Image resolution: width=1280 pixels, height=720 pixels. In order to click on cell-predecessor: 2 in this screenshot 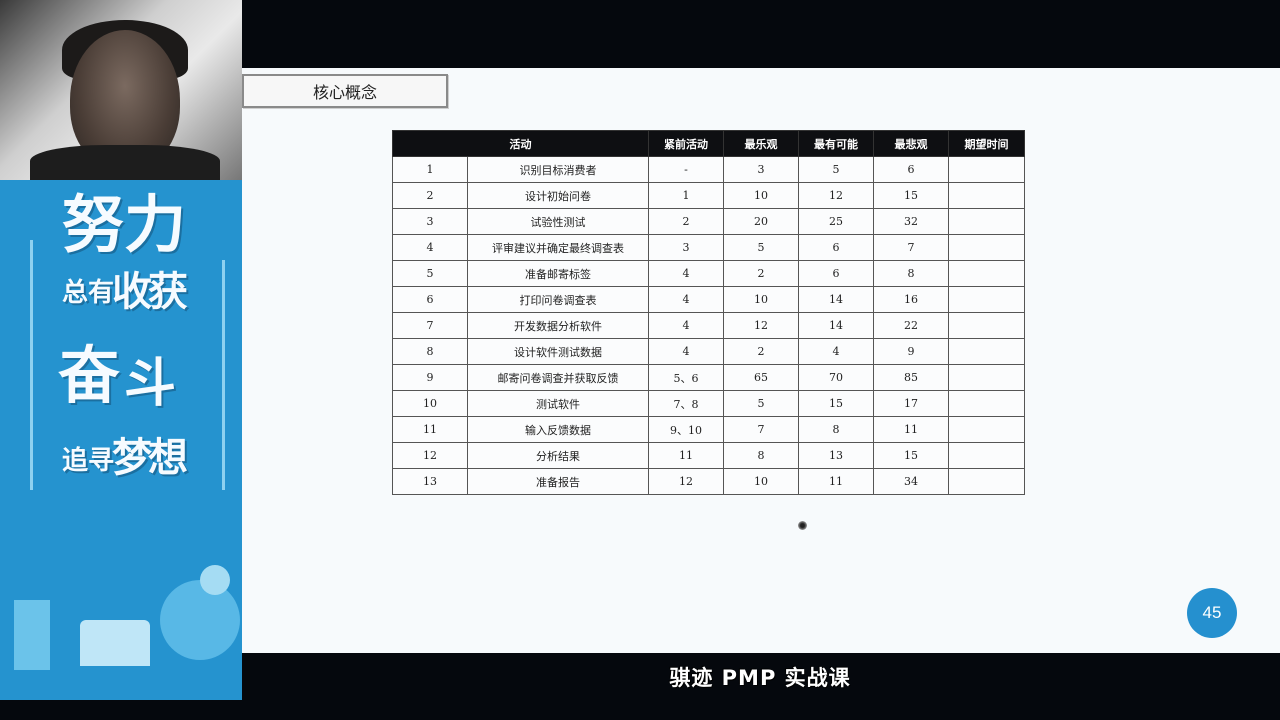, I will do `click(686, 221)`.